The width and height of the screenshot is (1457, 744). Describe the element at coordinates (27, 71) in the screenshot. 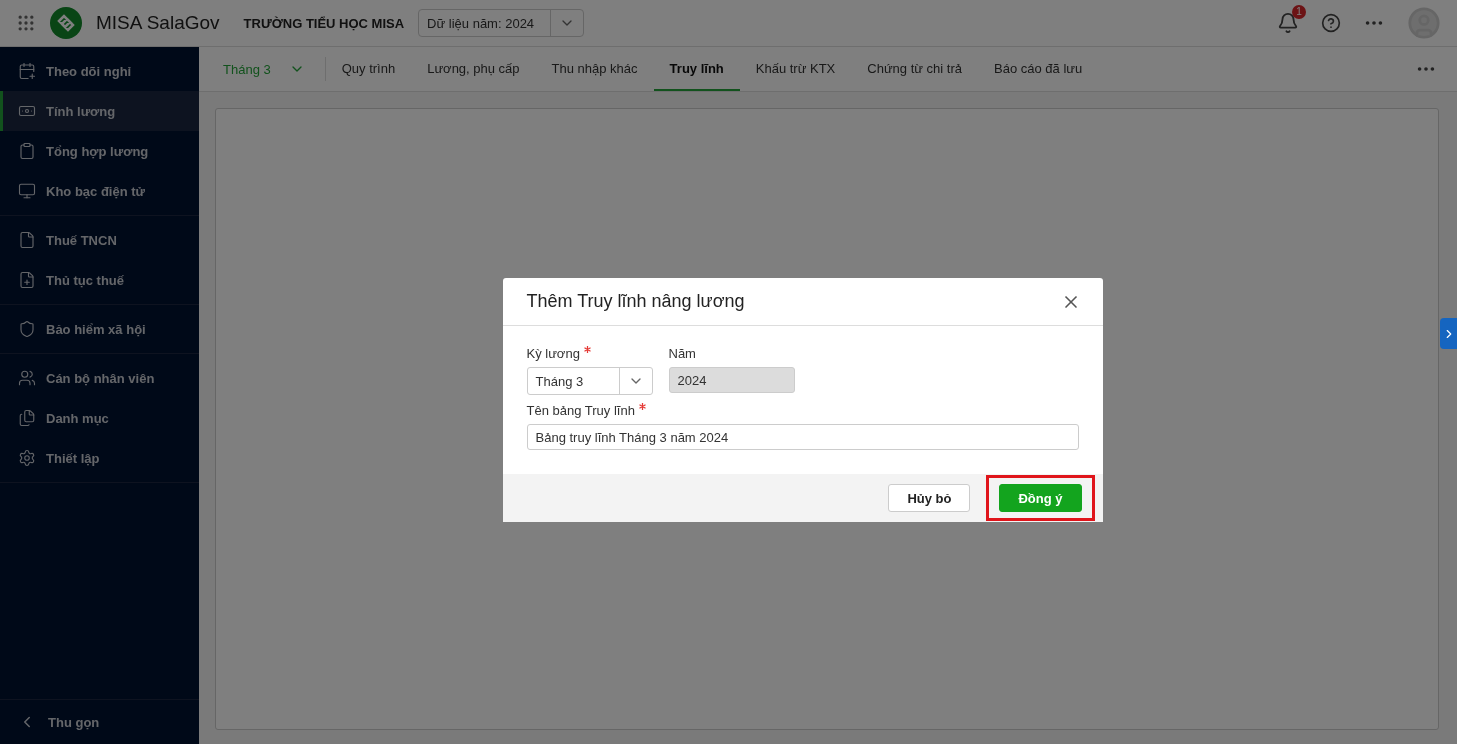

I see `calendar-plus-icon` at that location.